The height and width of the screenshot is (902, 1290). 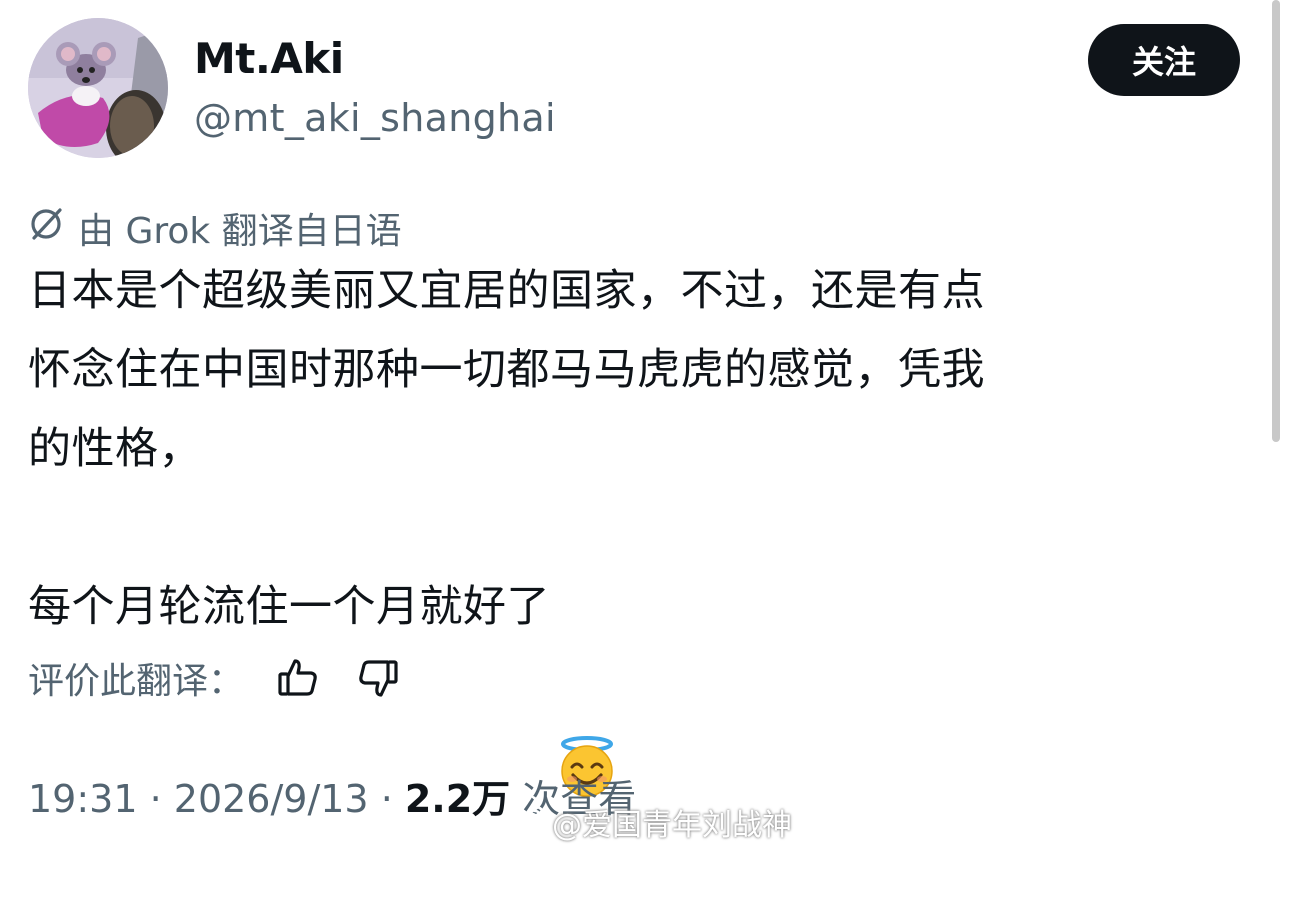 I want to click on watermark-text: @爱国青年刘战神, so click(x=672, y=825).